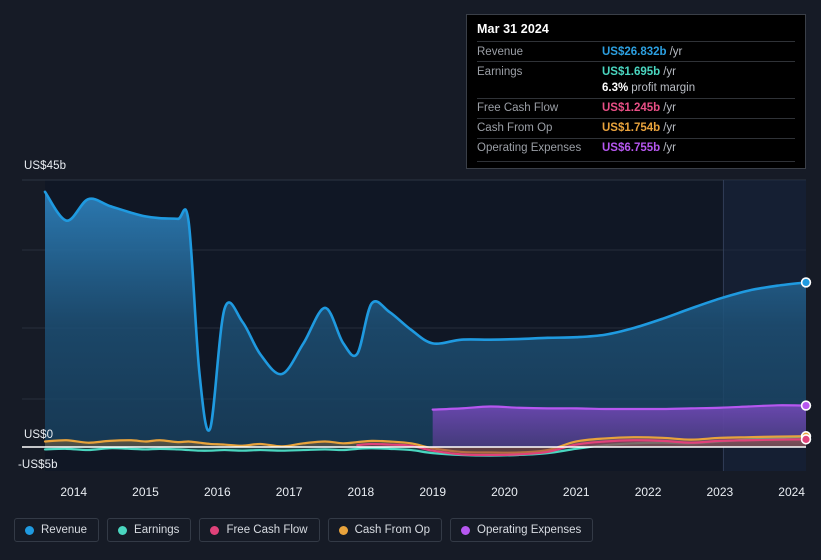 This screenshot has height=560, width=821. What do you see at coordinates (518, 108) in the screenshot?
I see `tooltip-label-free-cash-flow: Free Cash Flow` at bounding box center [518, 108].